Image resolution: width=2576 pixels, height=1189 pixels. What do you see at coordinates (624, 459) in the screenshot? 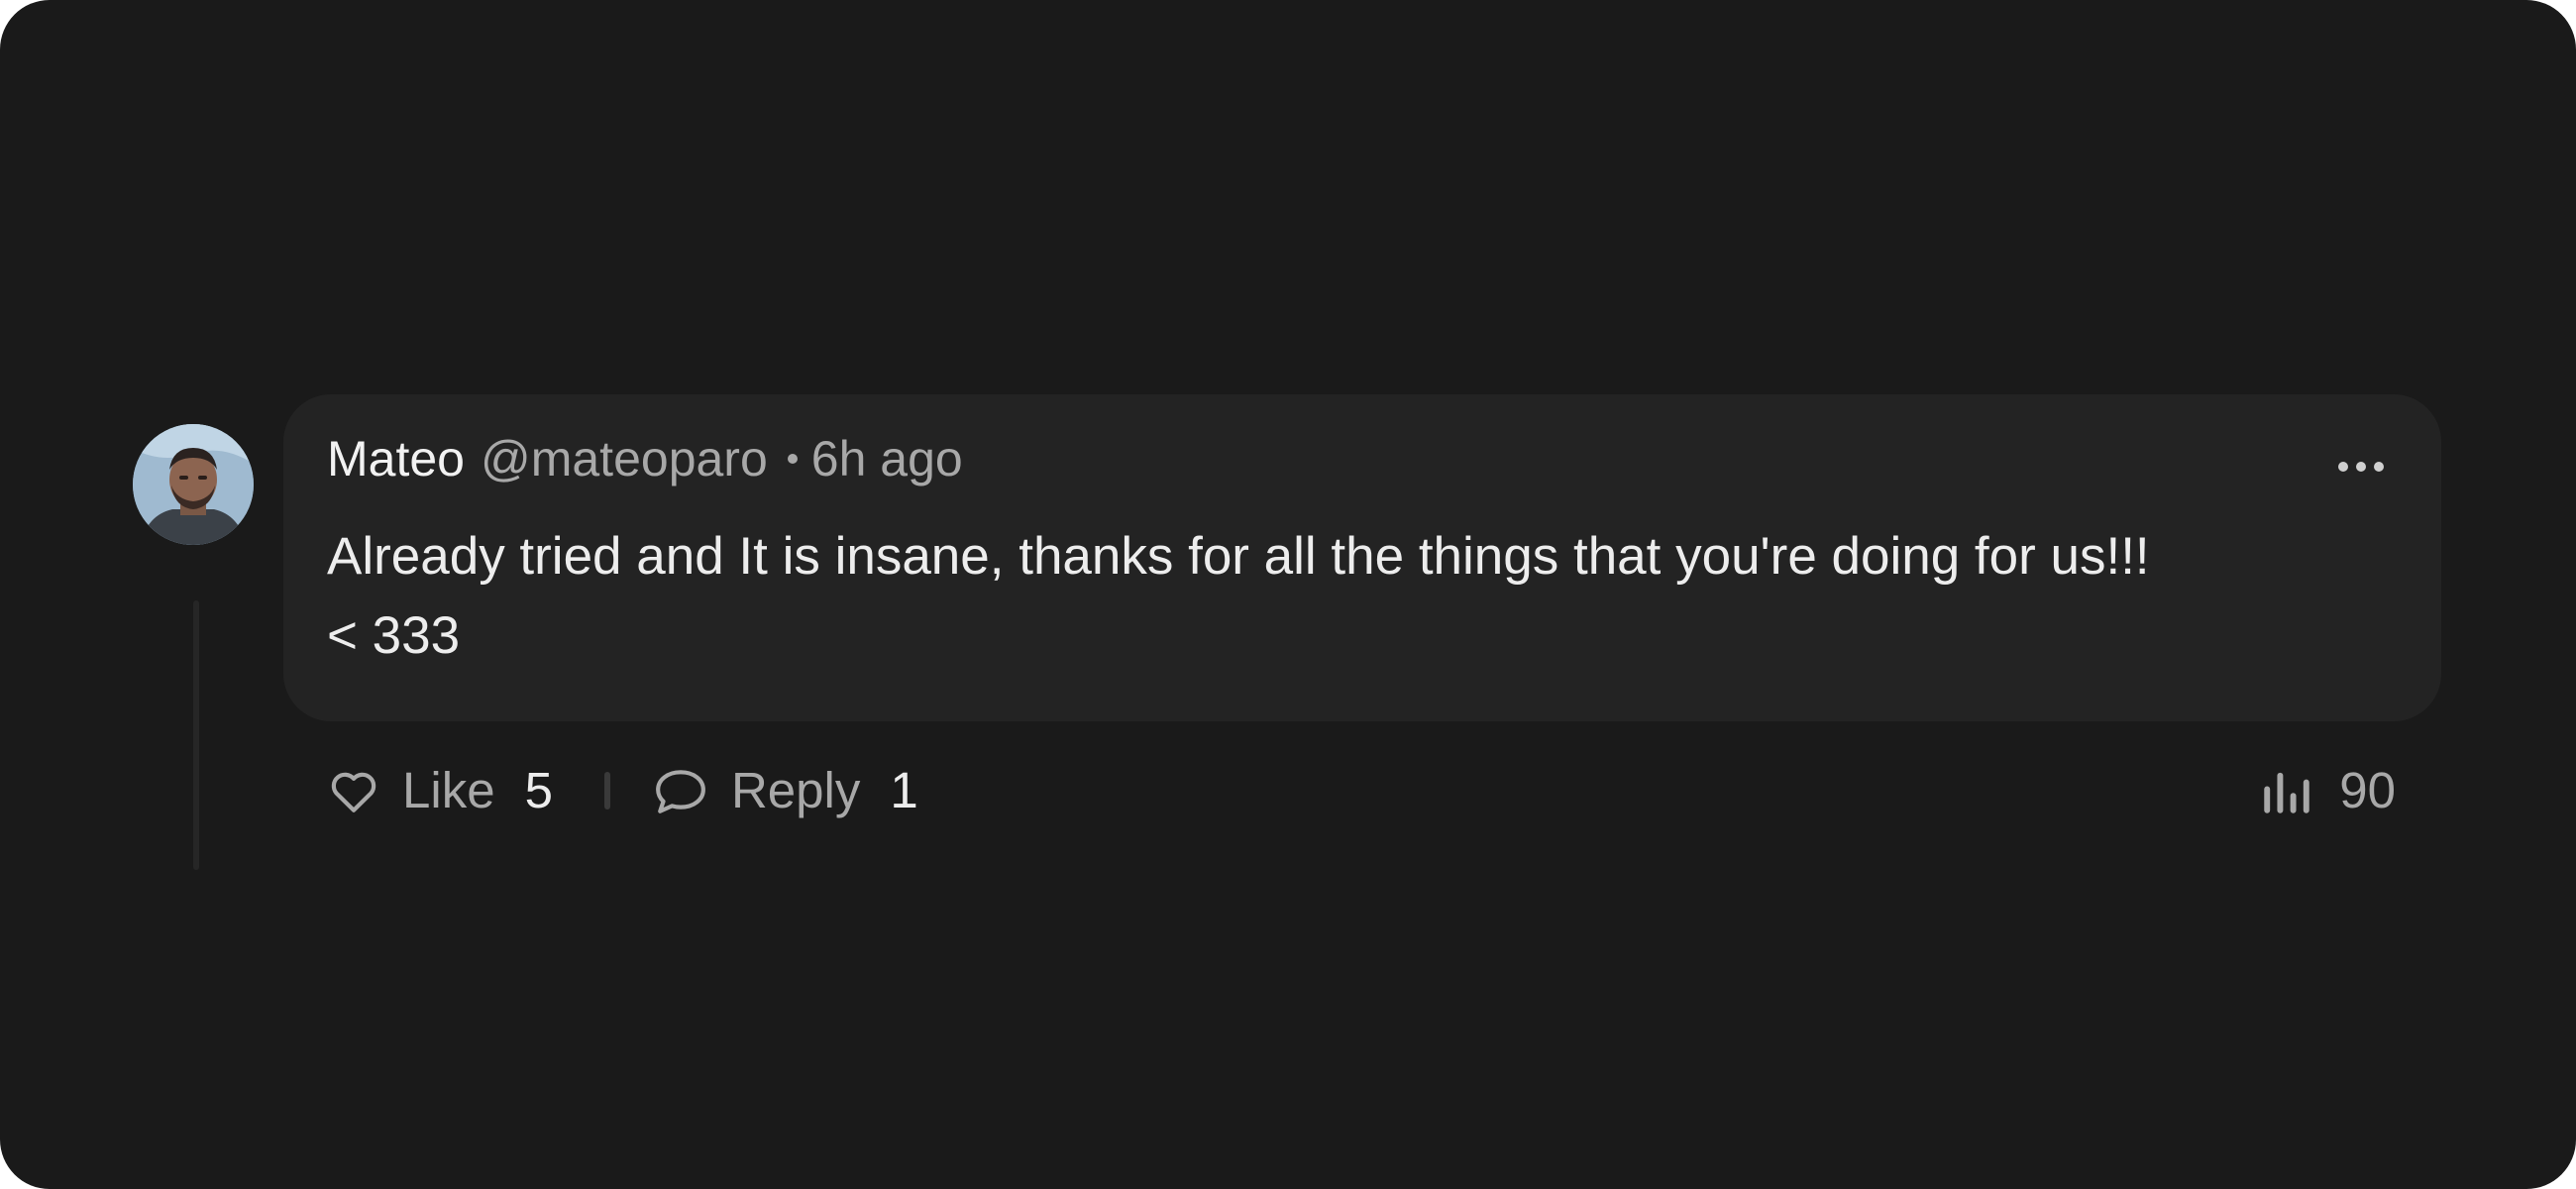
I see `author-handle: @mateoparo` at bounding box center [624, 459].